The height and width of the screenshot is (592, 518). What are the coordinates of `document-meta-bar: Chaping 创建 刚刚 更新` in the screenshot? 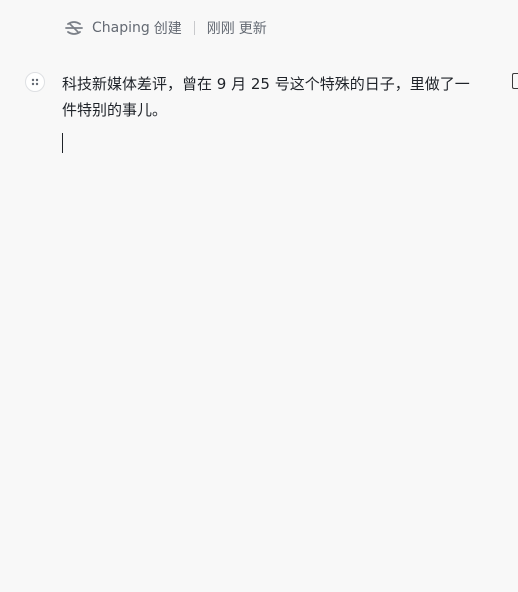 It's located at (165, 28).